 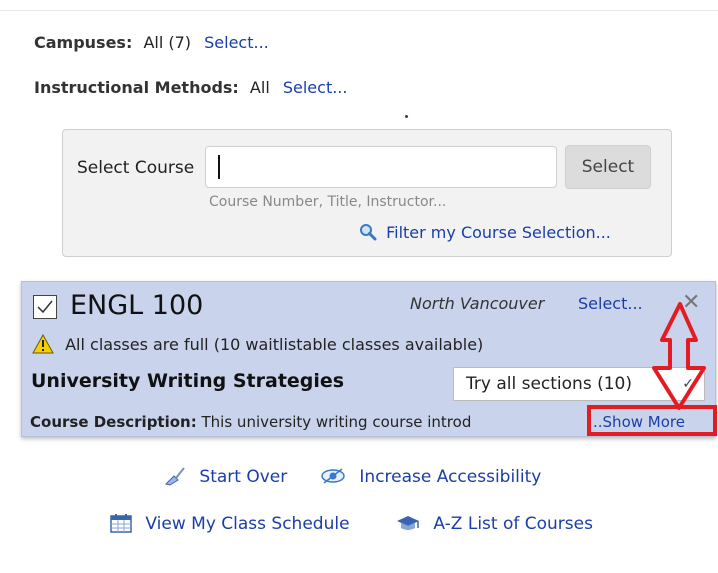 What do you see at coordinates (219, 167) in the screenshot?
I see `text-caret` at bounding box center [219, 167].